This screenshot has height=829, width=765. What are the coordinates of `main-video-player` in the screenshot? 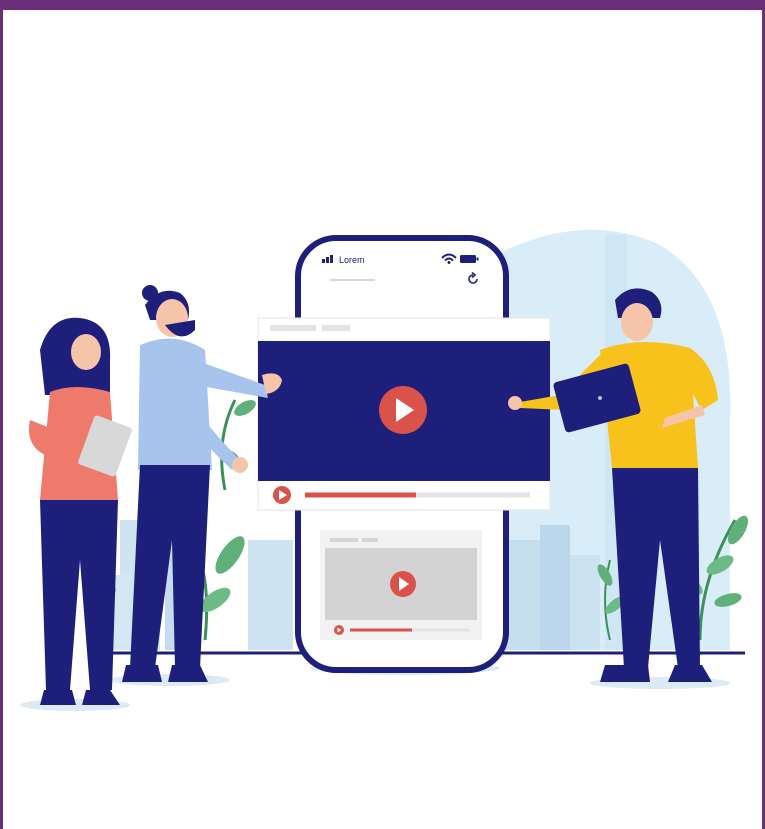 It's located at (404, 414).